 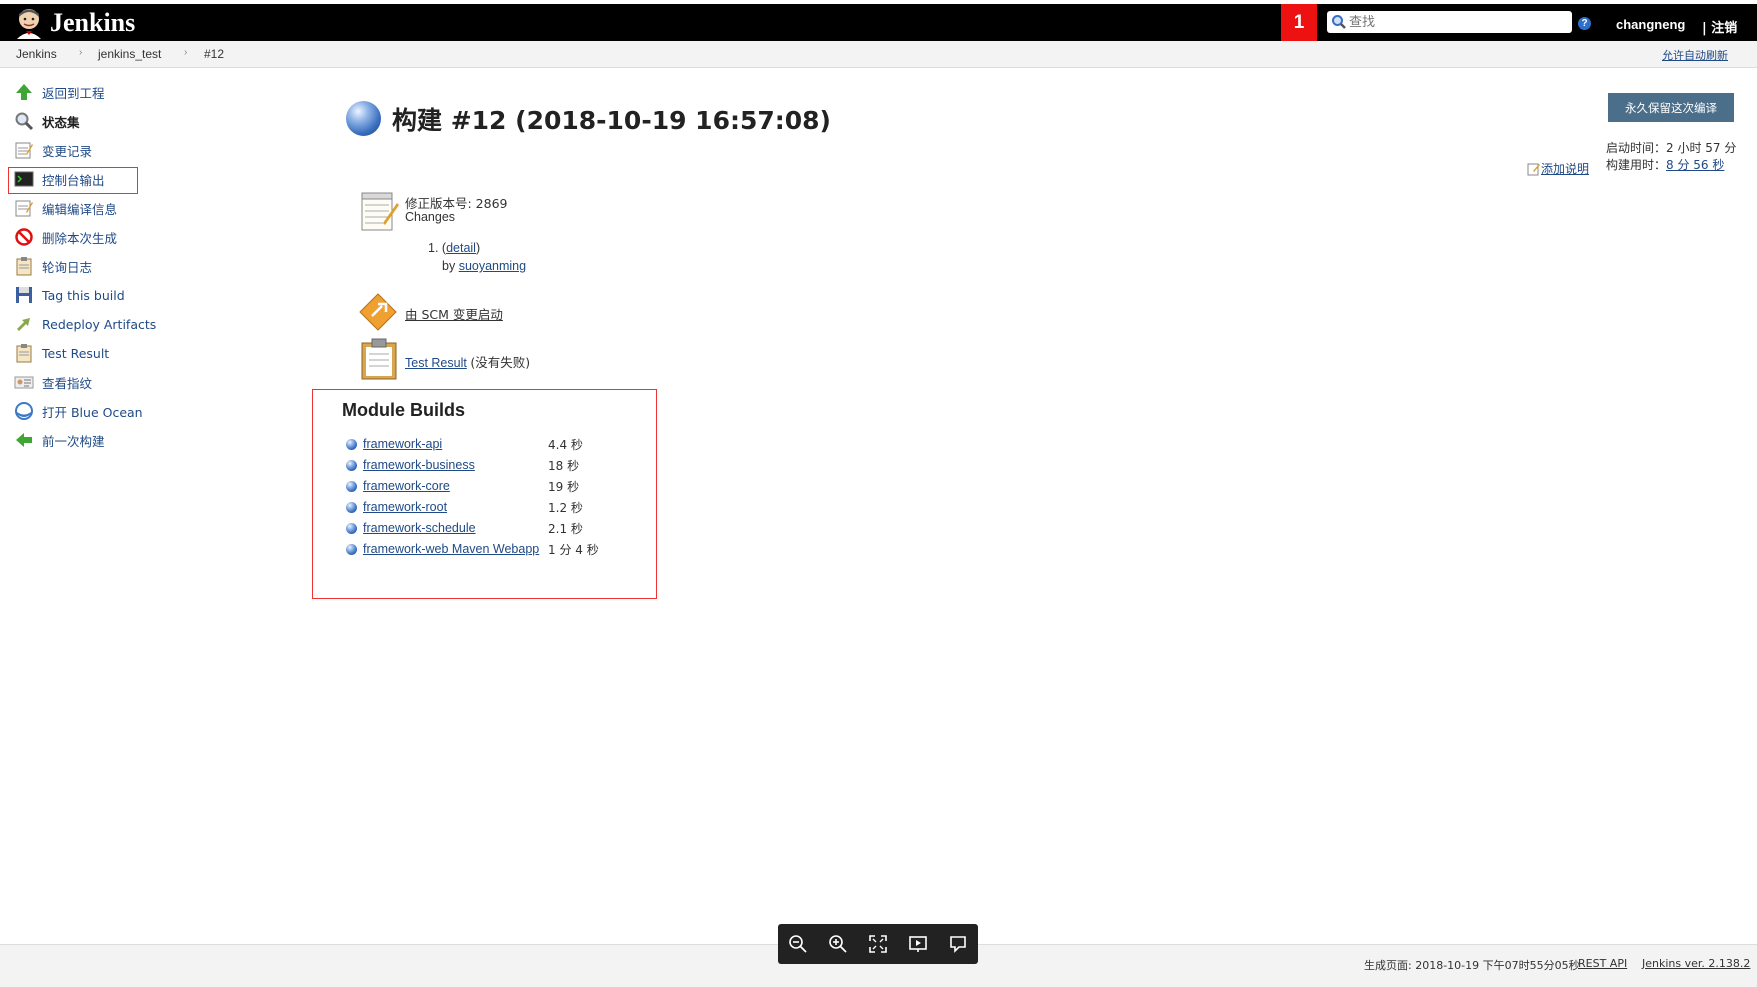 I want to click on module-duration: 4.4 秒, so click(x=565, y=444).